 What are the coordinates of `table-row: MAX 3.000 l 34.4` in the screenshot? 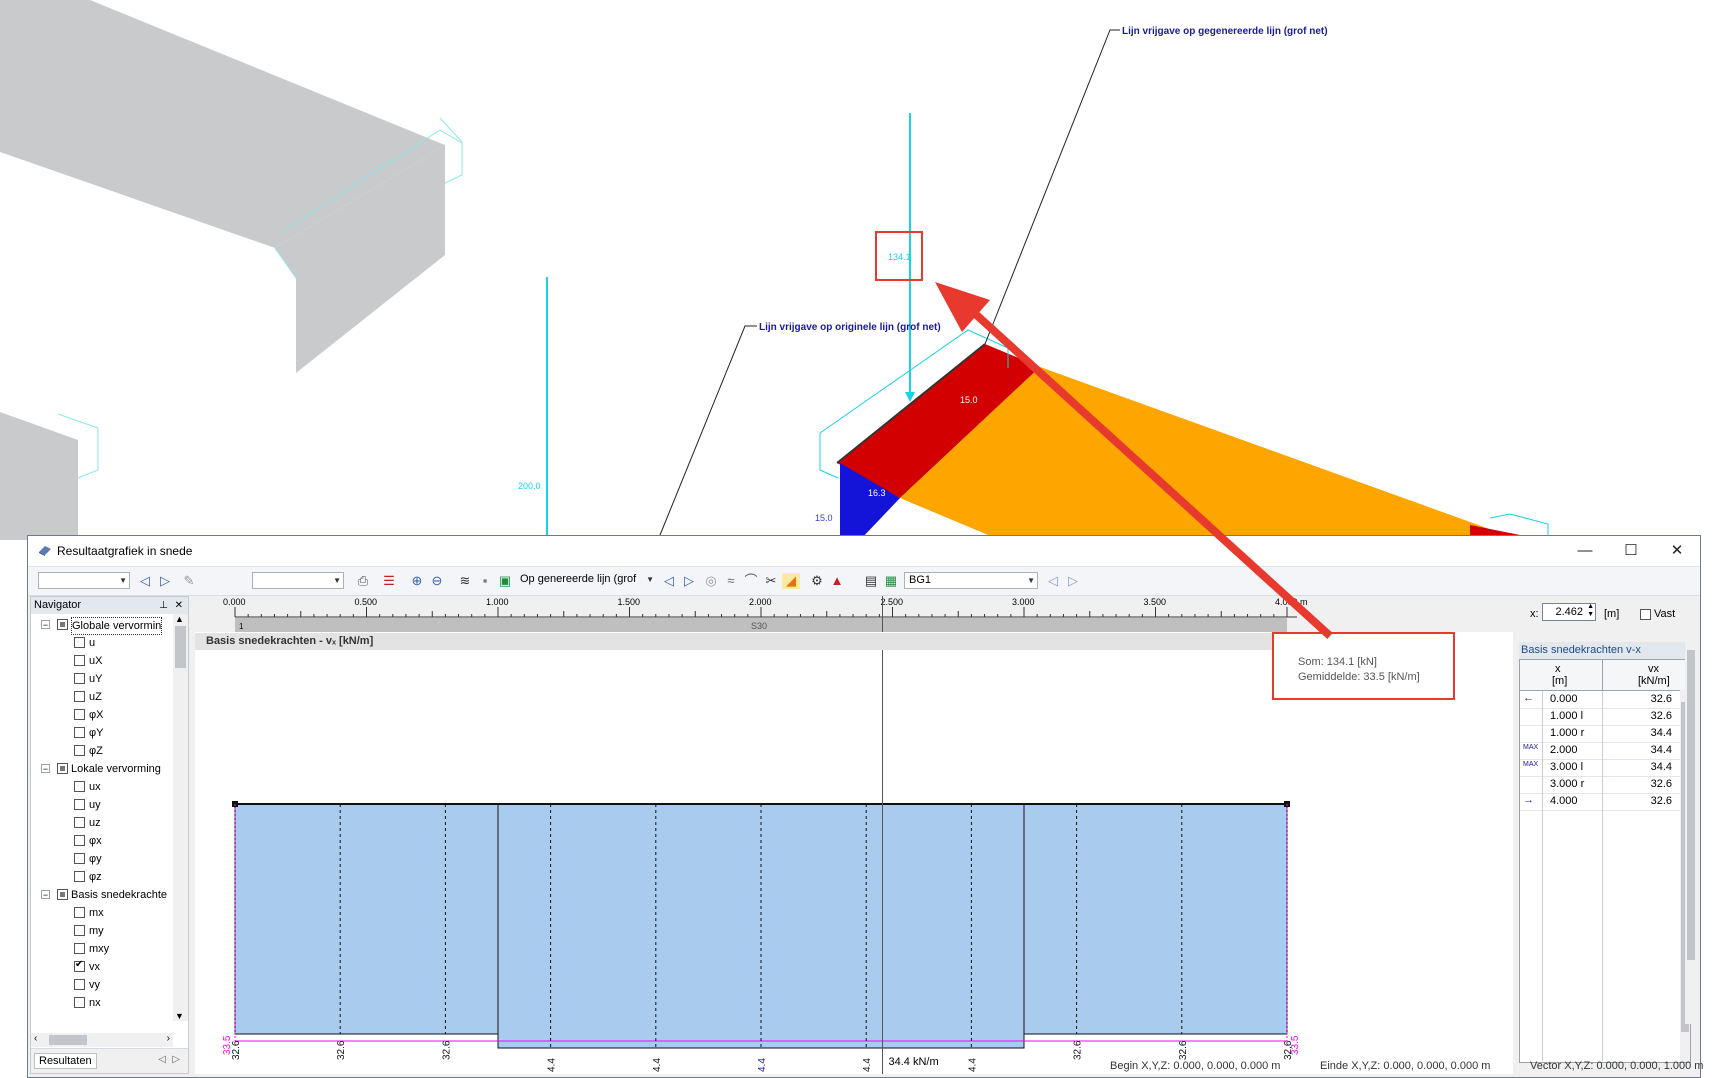 It's located at (1600, 768).